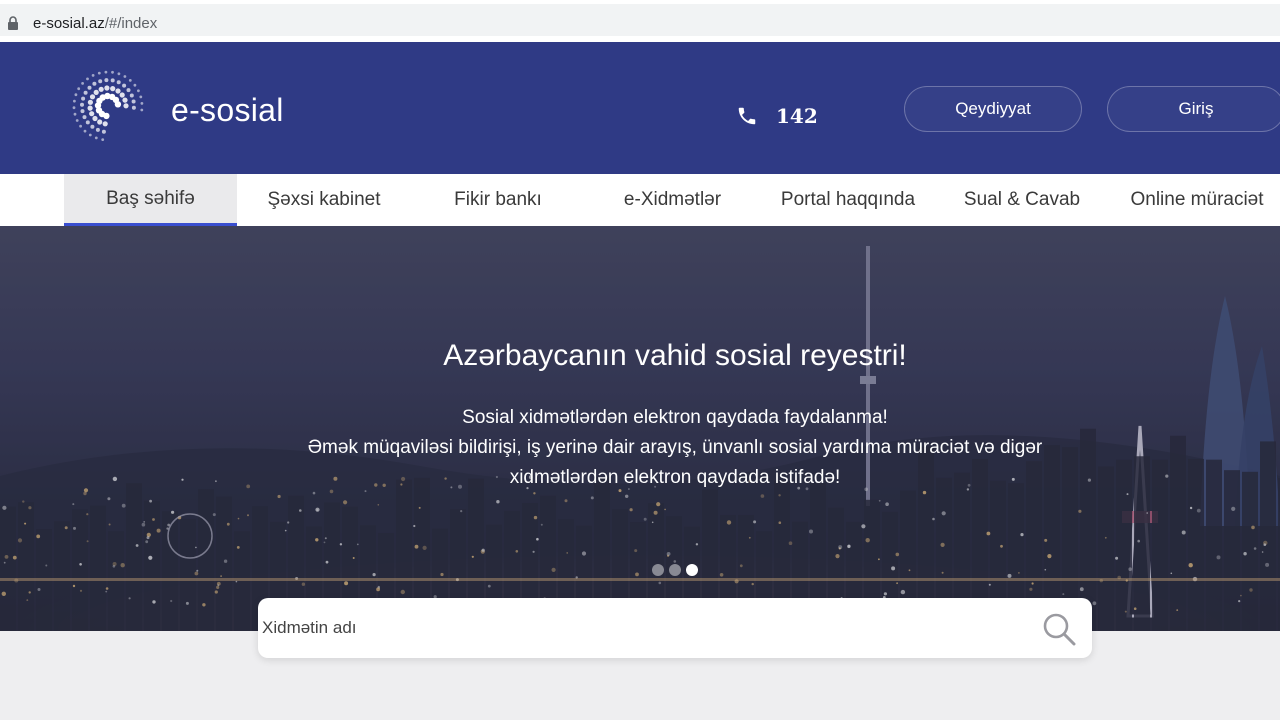 Image resolution: width=1280 pixels, height=720 pixels. Describe the element at coordinates (498, 200) in the screenshot. I see `nav-item-idea-bank: Fikir bankı` at that location.